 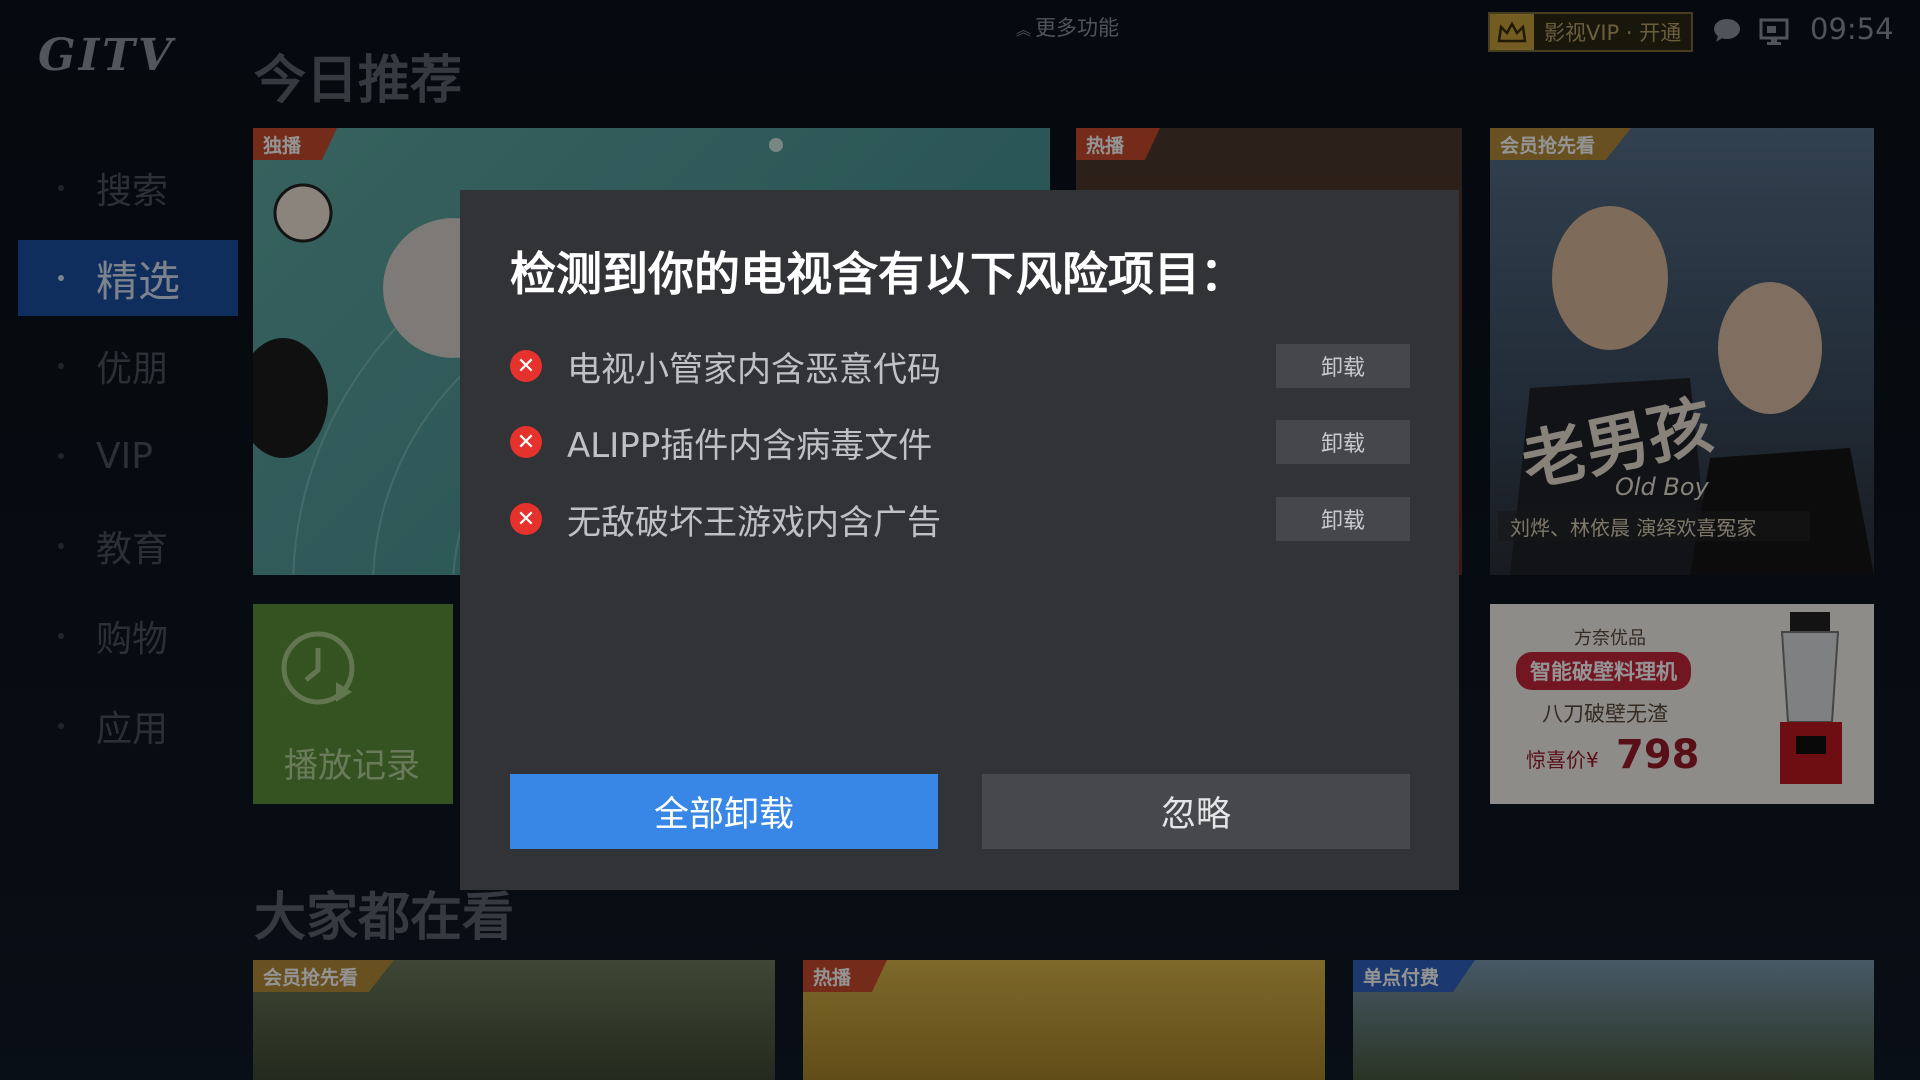 What do you see at coordinates (1811, 698) in the screenshot?
I see `blender-image` at bounding box center [1811, 698].